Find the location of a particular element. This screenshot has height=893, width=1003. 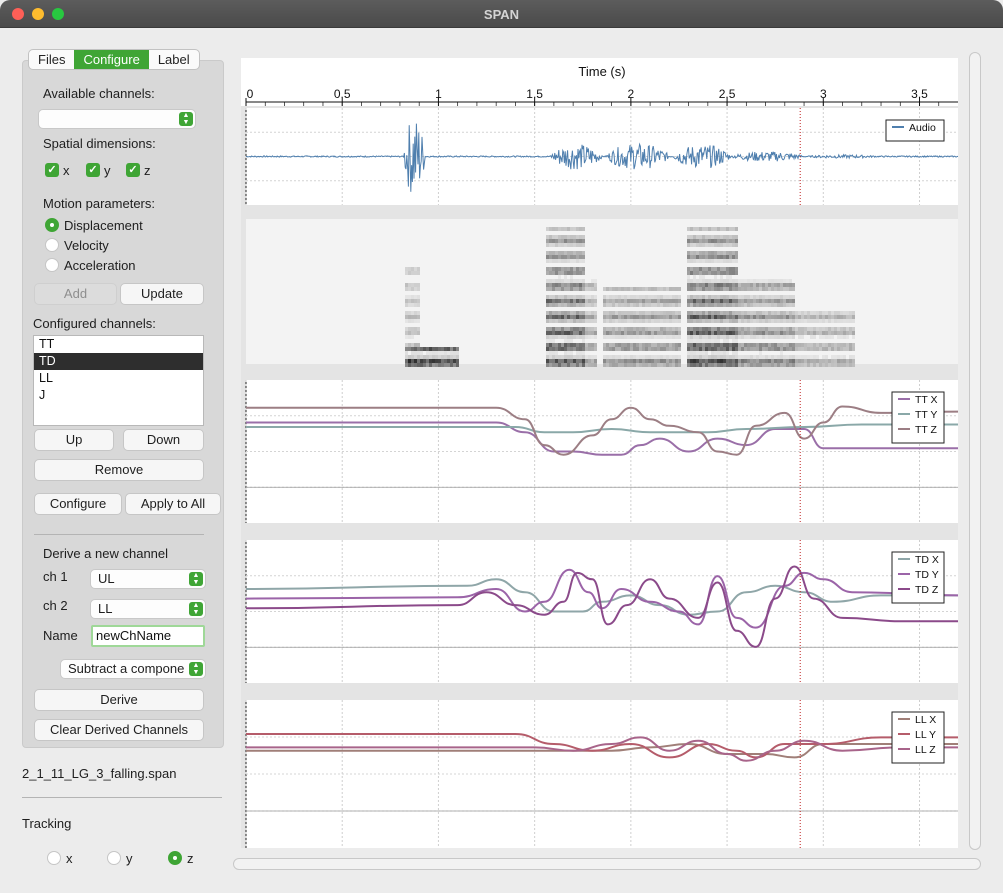

channel-name-input: newChName is located at coordinates (148, 636).